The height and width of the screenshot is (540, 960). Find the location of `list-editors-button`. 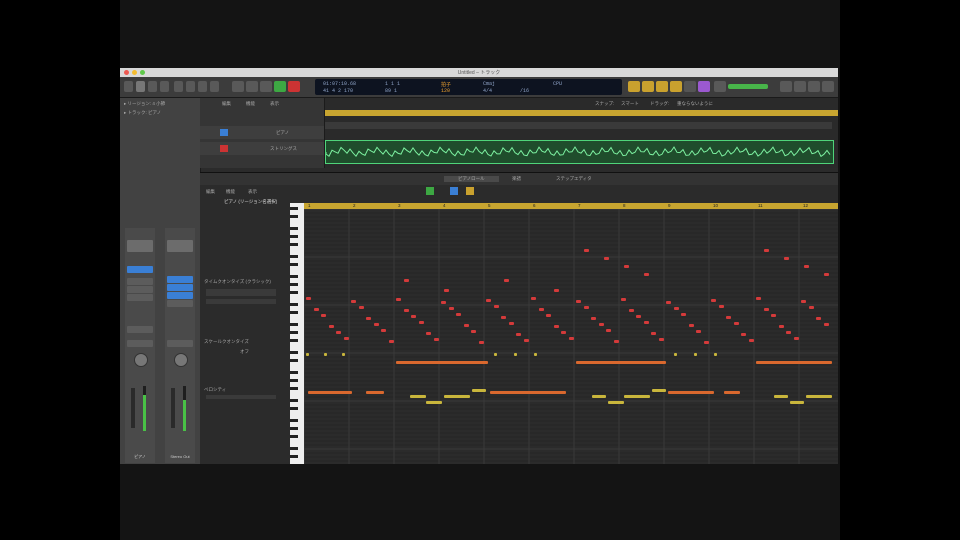

list-editors-button is located at coordinates (214, 86).